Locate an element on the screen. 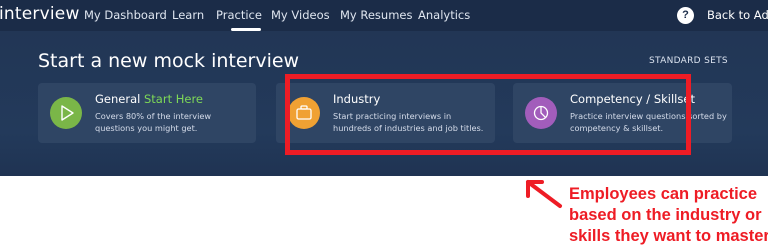  nav-item-my-resumes: My Resumes is located at coordinates (376, 15).